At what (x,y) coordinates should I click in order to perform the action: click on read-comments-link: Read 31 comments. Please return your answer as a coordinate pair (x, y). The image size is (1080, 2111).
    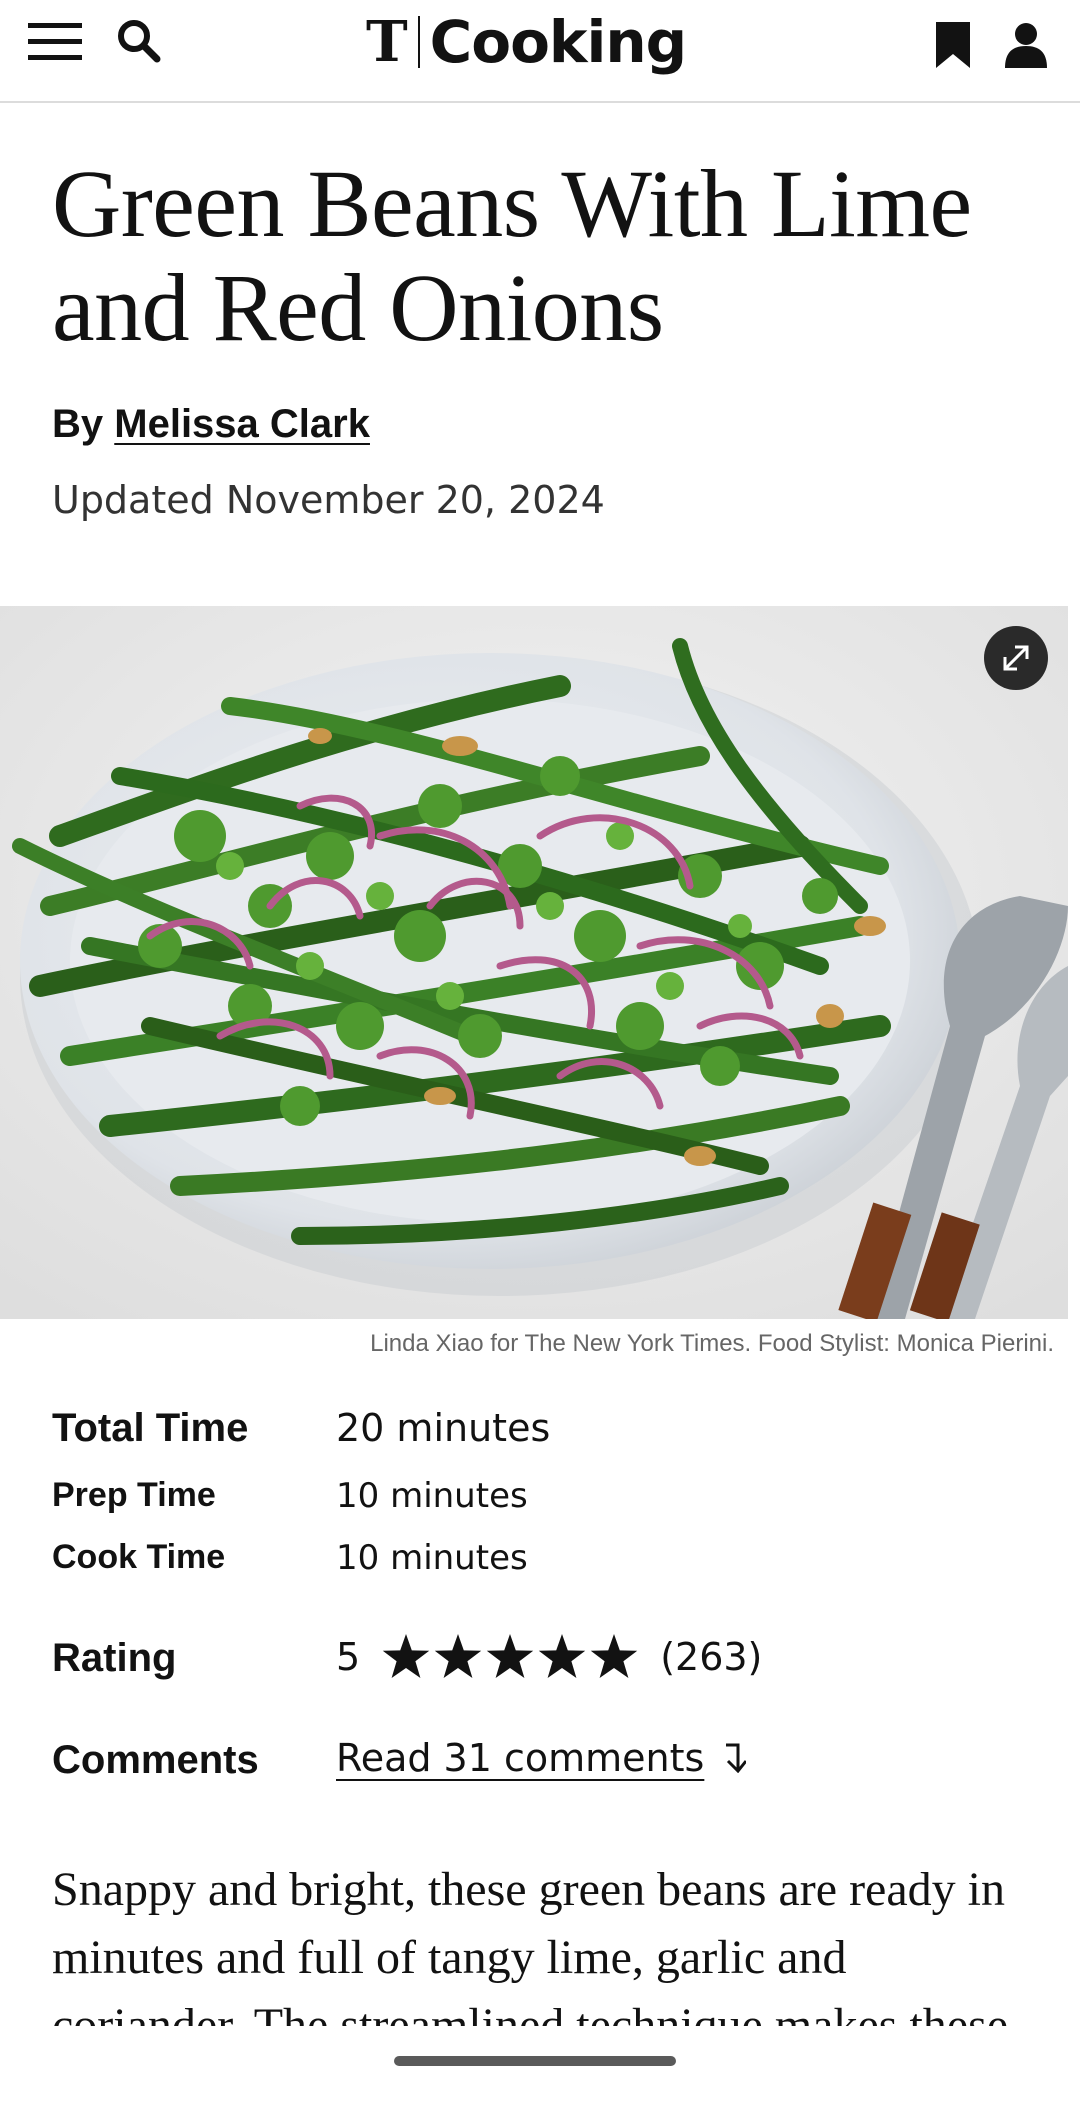
    Looking at the image, I should click on (541, 1758).